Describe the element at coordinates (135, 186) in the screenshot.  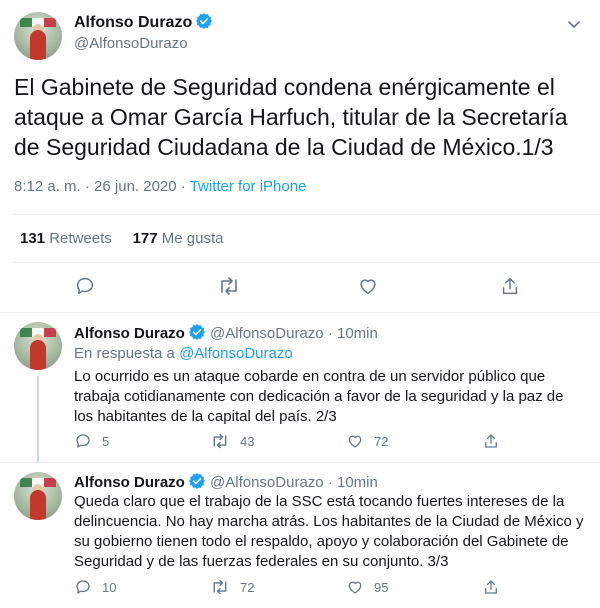
I see `tweet-date: 26 jun. 2020` at that location.